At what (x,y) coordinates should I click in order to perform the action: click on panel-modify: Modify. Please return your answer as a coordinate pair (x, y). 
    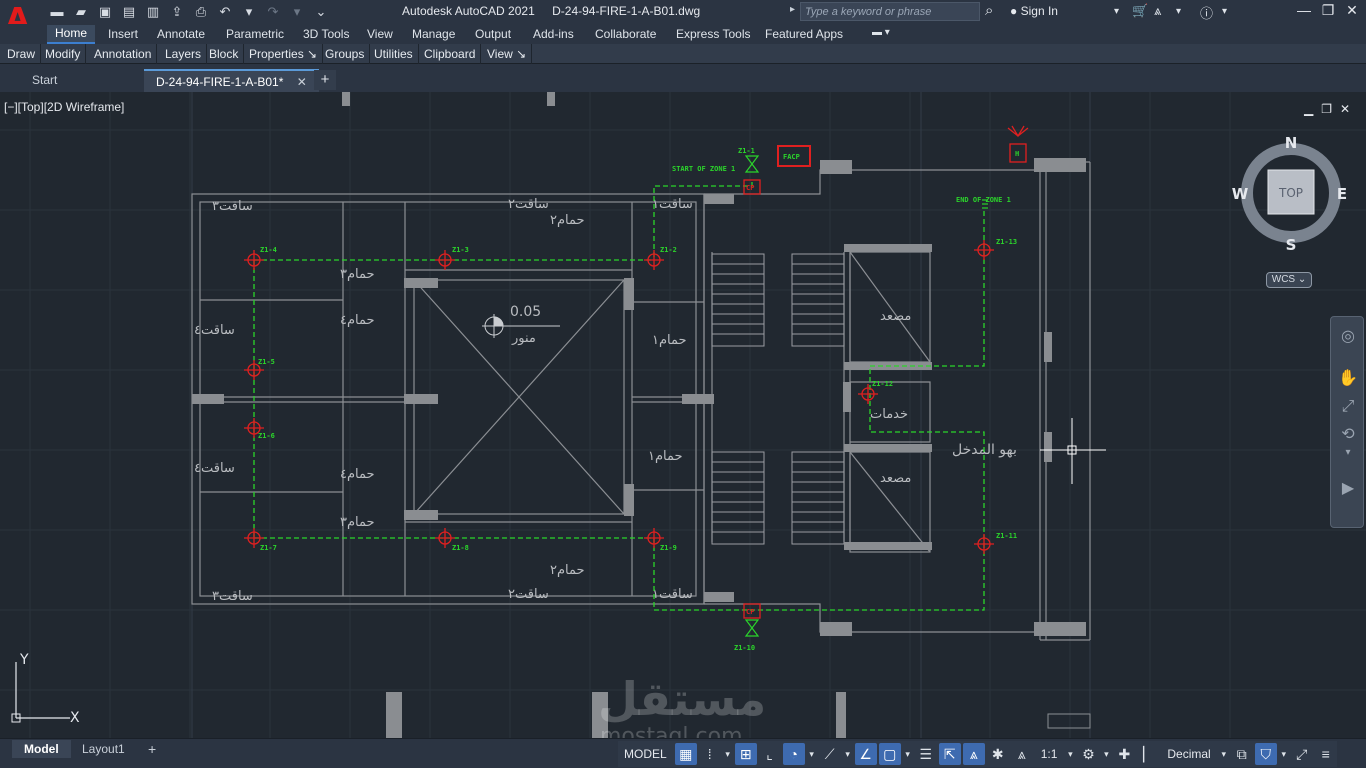
    Looking at the image, I should click on (63, 54).